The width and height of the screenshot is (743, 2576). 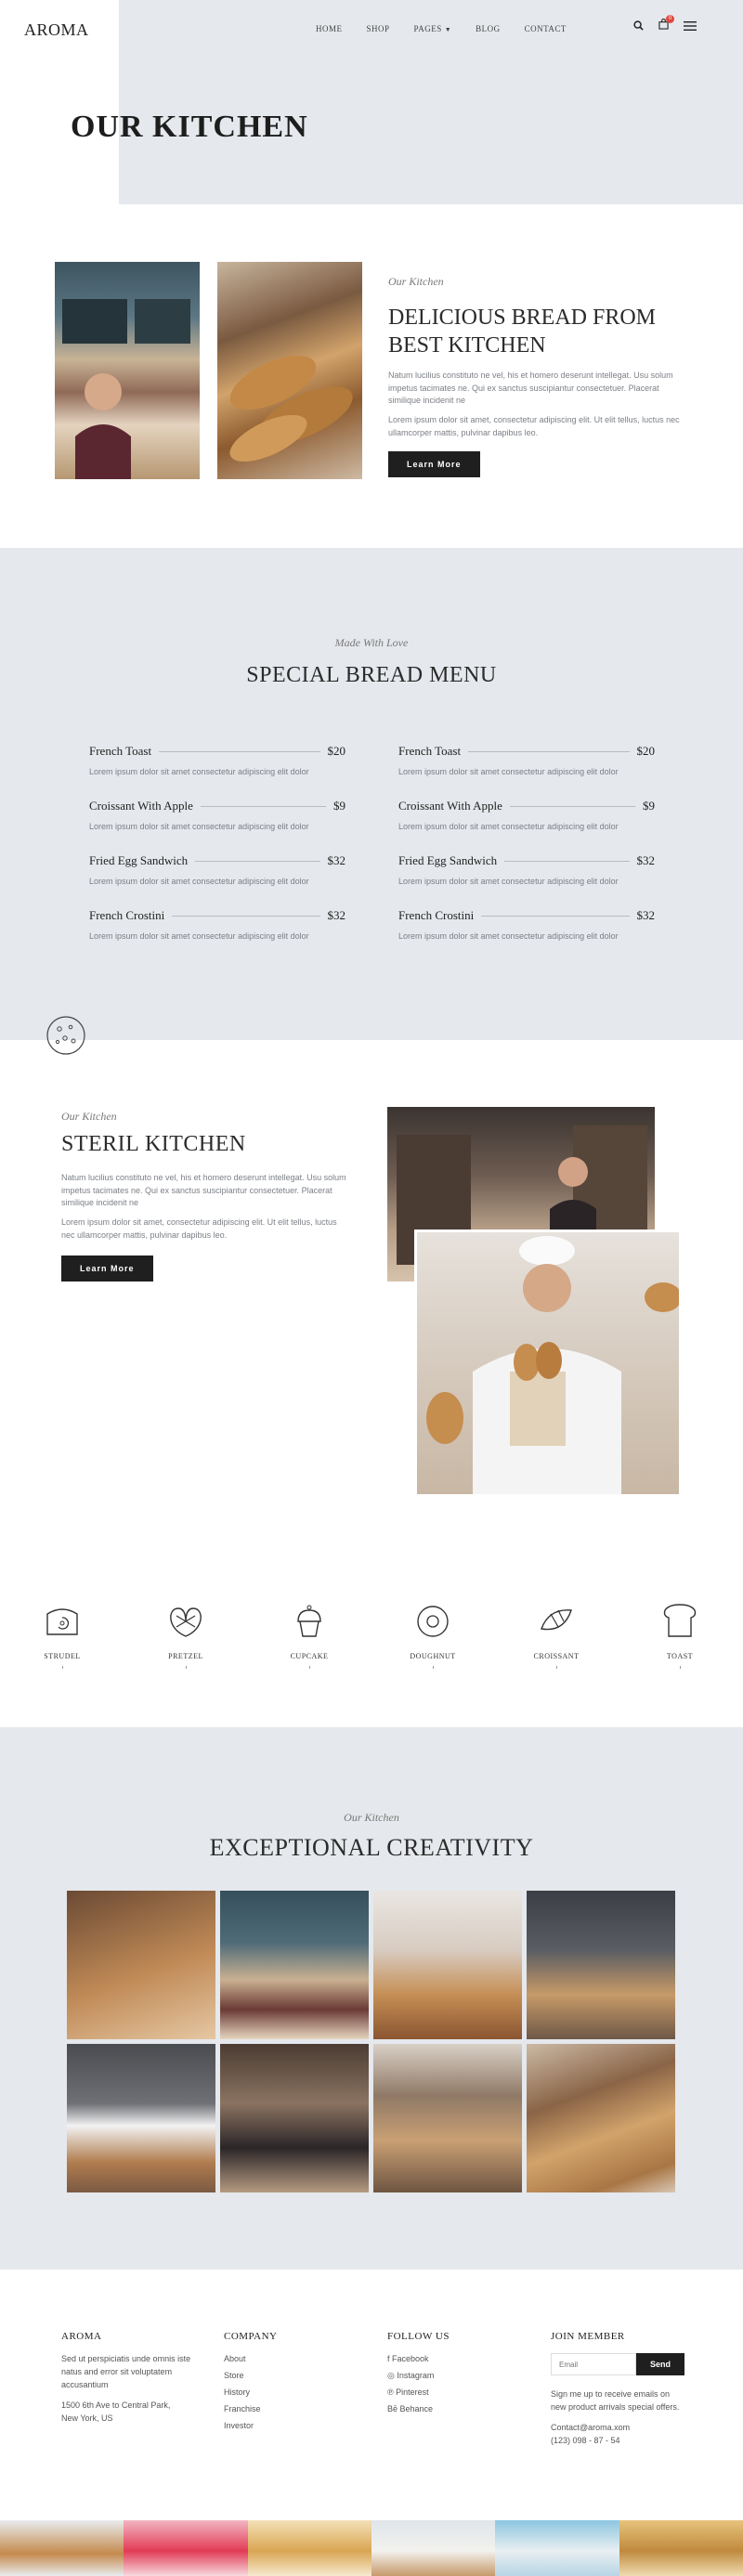 What do you see at coordinates (433, 1656) in the screenshot?
I see `category-label: DOUGHNUT` at bounding box center [433, 1656].